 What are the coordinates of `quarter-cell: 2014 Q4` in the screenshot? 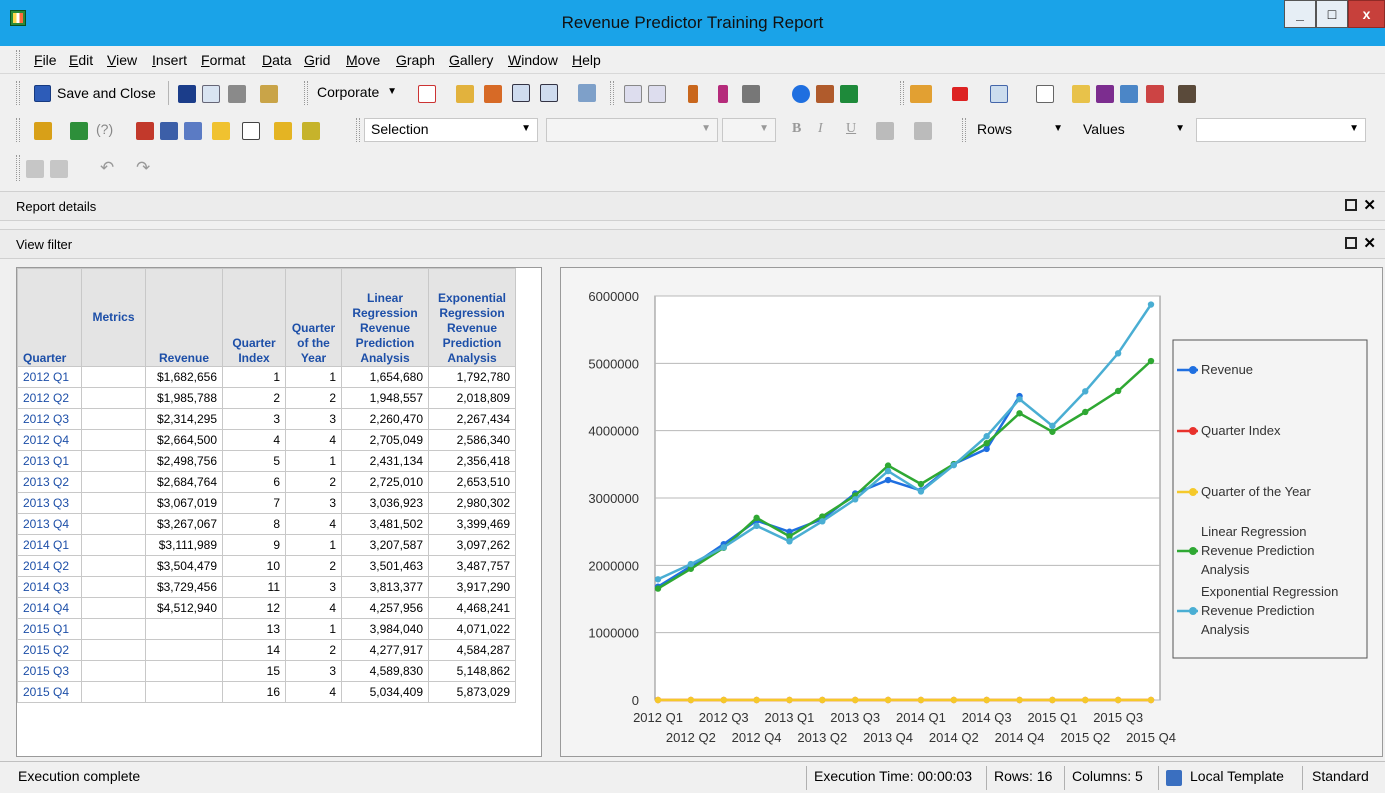 It's located at (49, 608).